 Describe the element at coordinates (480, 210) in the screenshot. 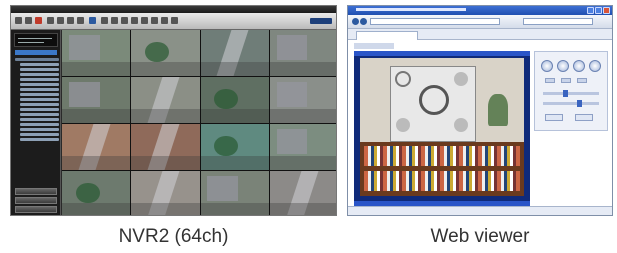

I see `browser-status-bar` at that location.